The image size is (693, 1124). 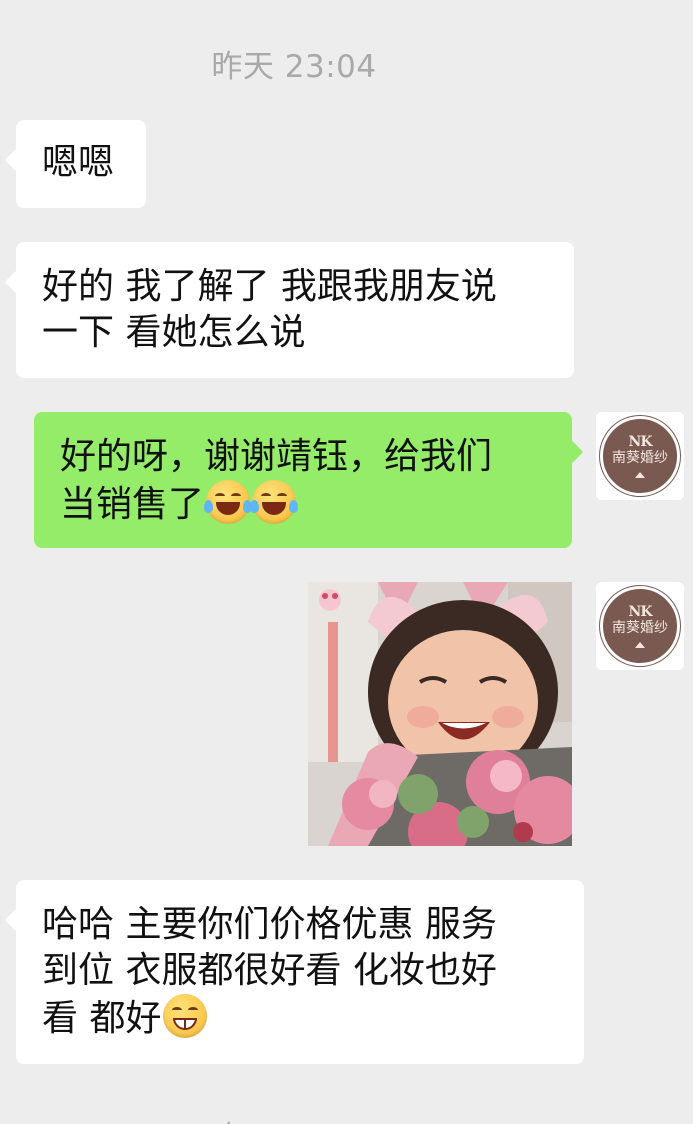 I want to click on message-bubble-received: 嗯嗯, so click(x=81, y=164).